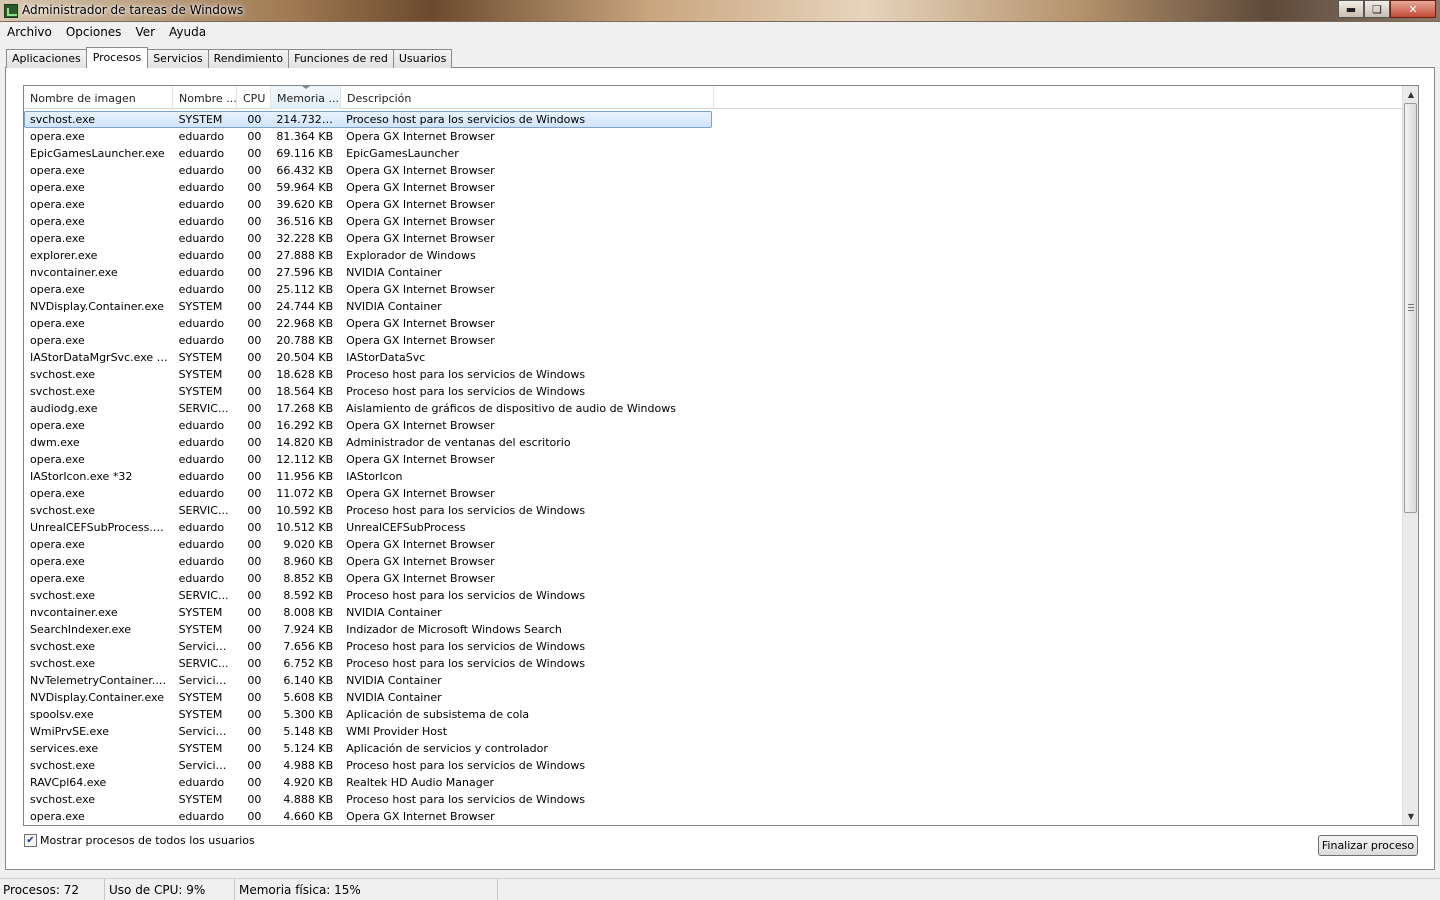 This screenshot has width=1440, height=900. I want to click on cell-image-name: nvcontainer.exe, so click(74, 612).